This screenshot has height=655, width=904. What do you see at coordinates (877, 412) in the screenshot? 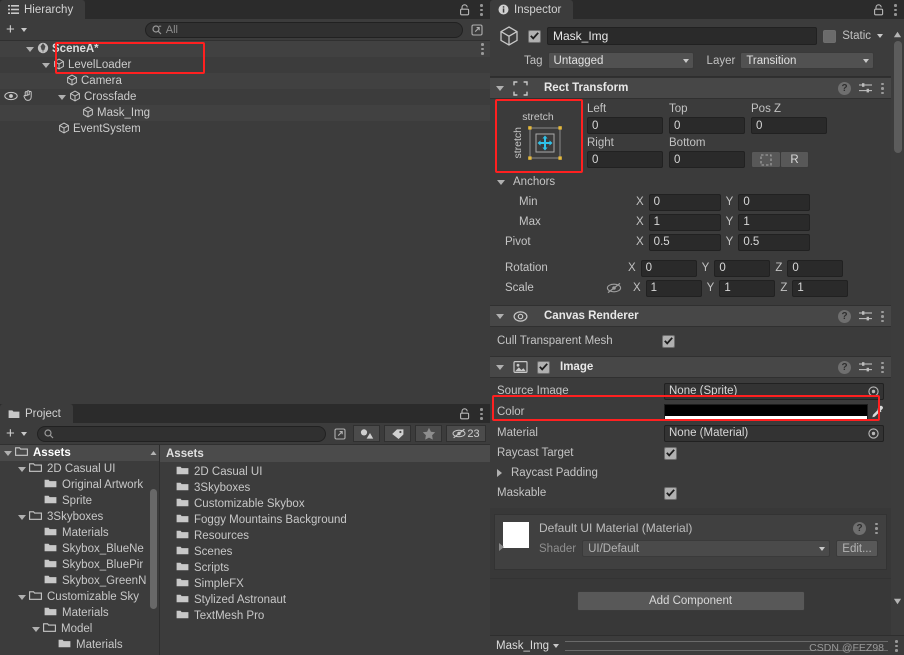
I see `eyedropper-icon` at bounding box center [877, 412].